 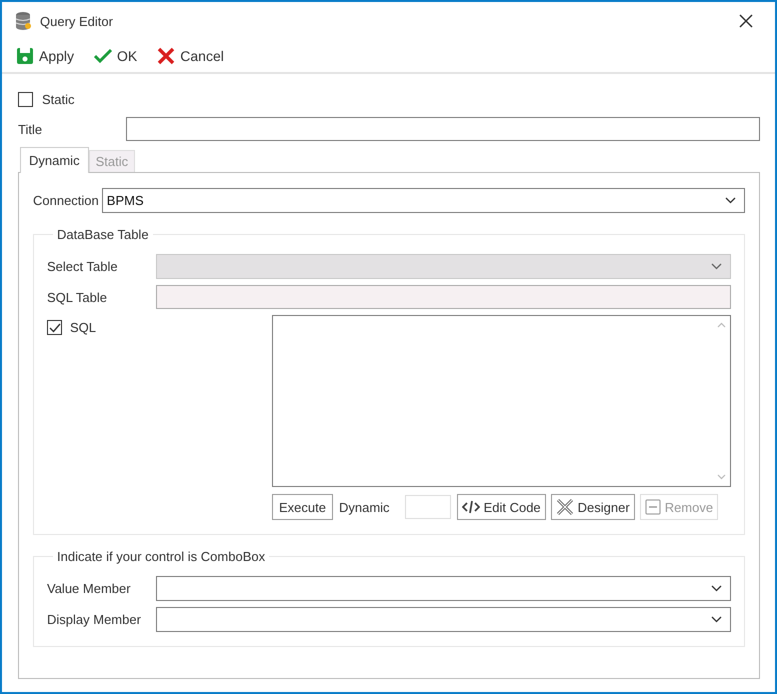 I want to click on minus-box-icon, so click(x=652, y=507).